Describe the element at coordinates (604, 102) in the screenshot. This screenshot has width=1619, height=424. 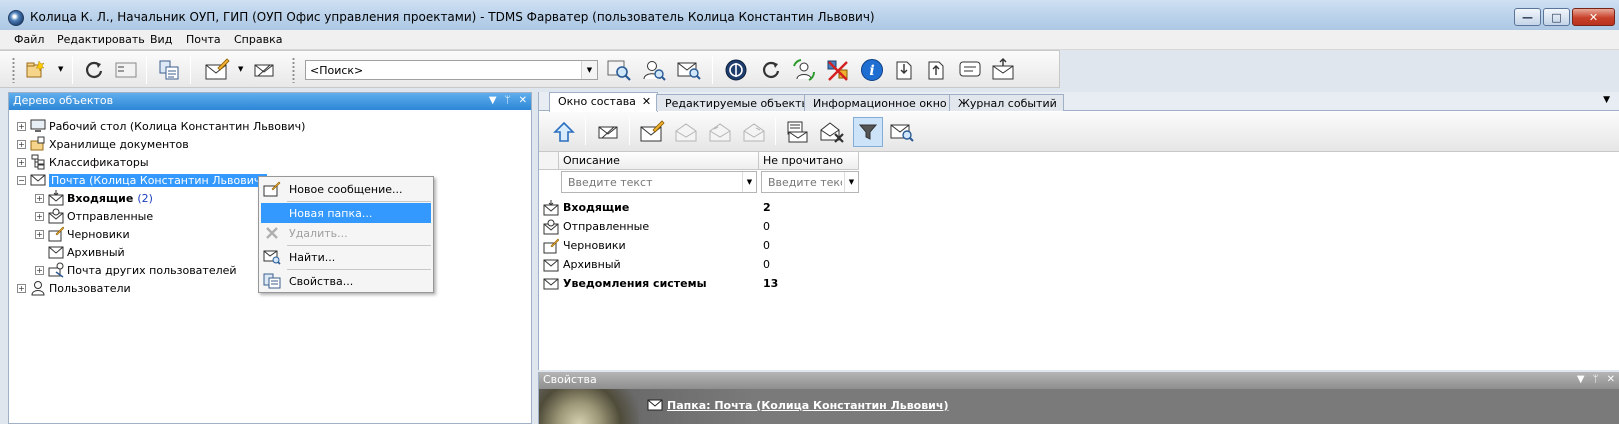
I see `tab-composition: Окно состава ✕` at that location.